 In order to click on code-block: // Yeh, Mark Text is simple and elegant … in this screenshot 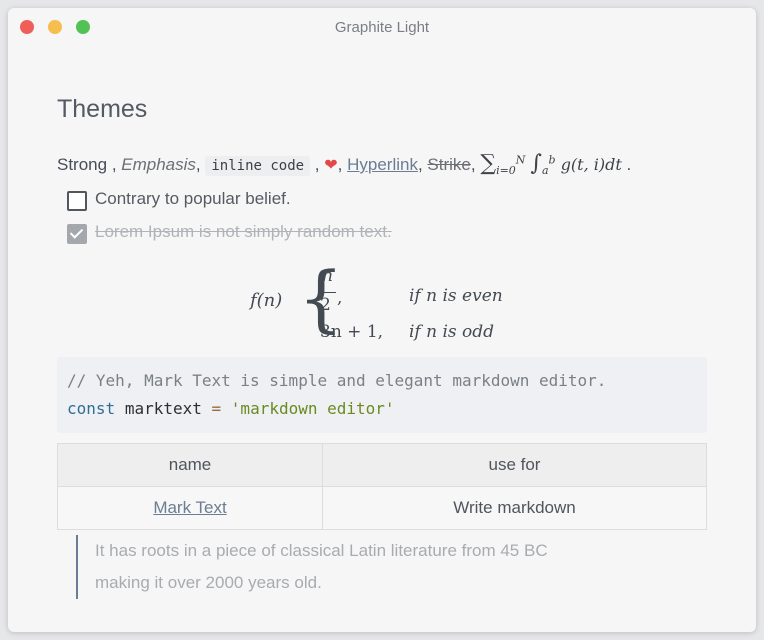, I will do `click(382, 395)`.